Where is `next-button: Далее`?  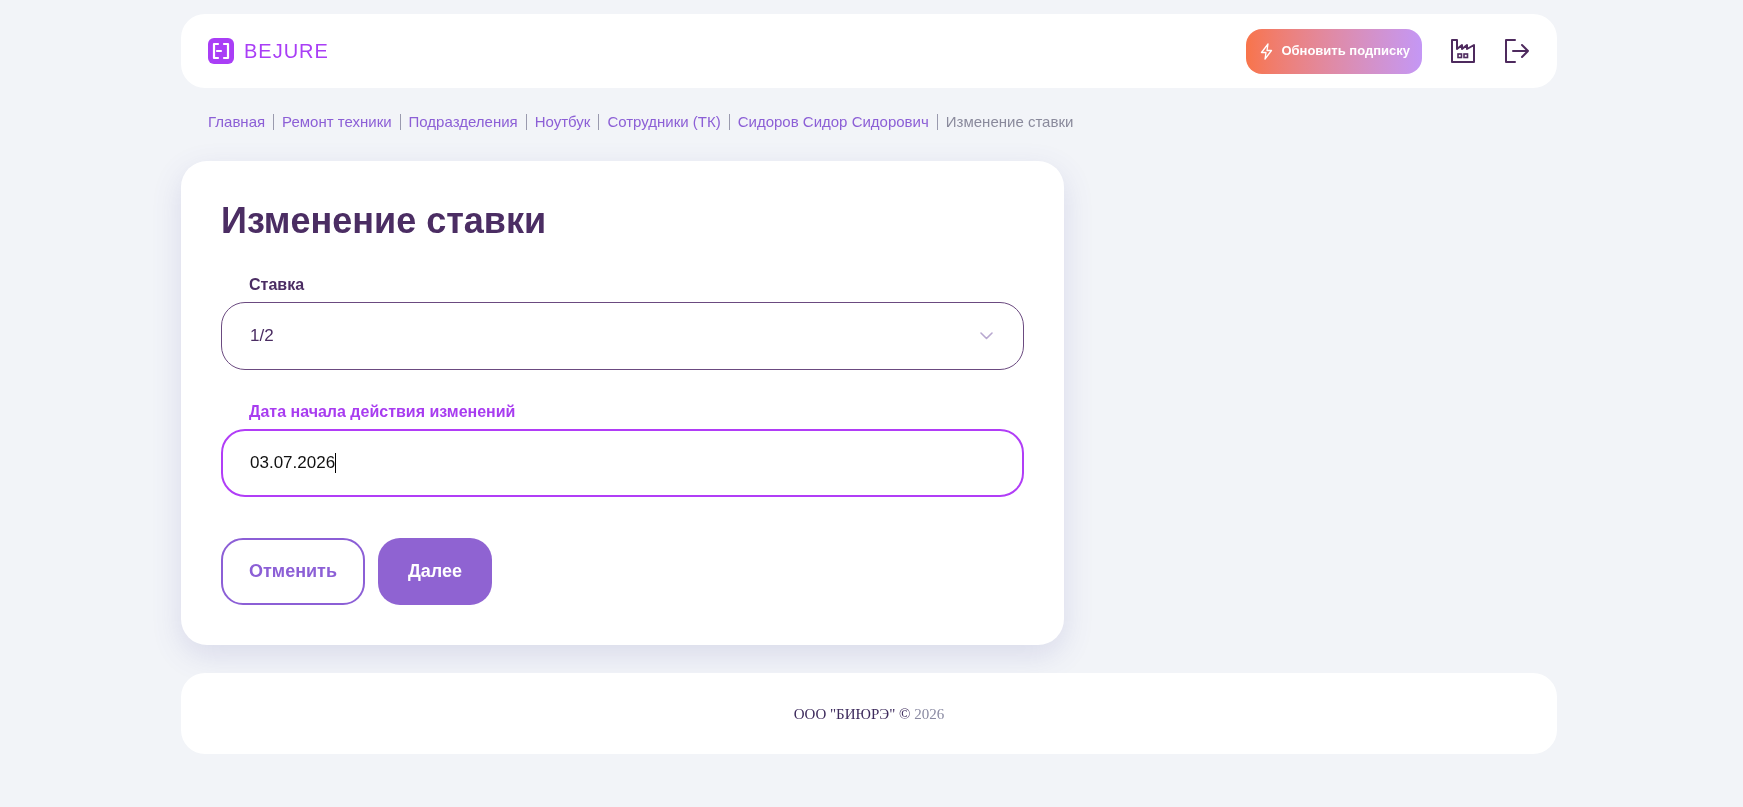 next-button: Далее is located at coordinates (435, 571).